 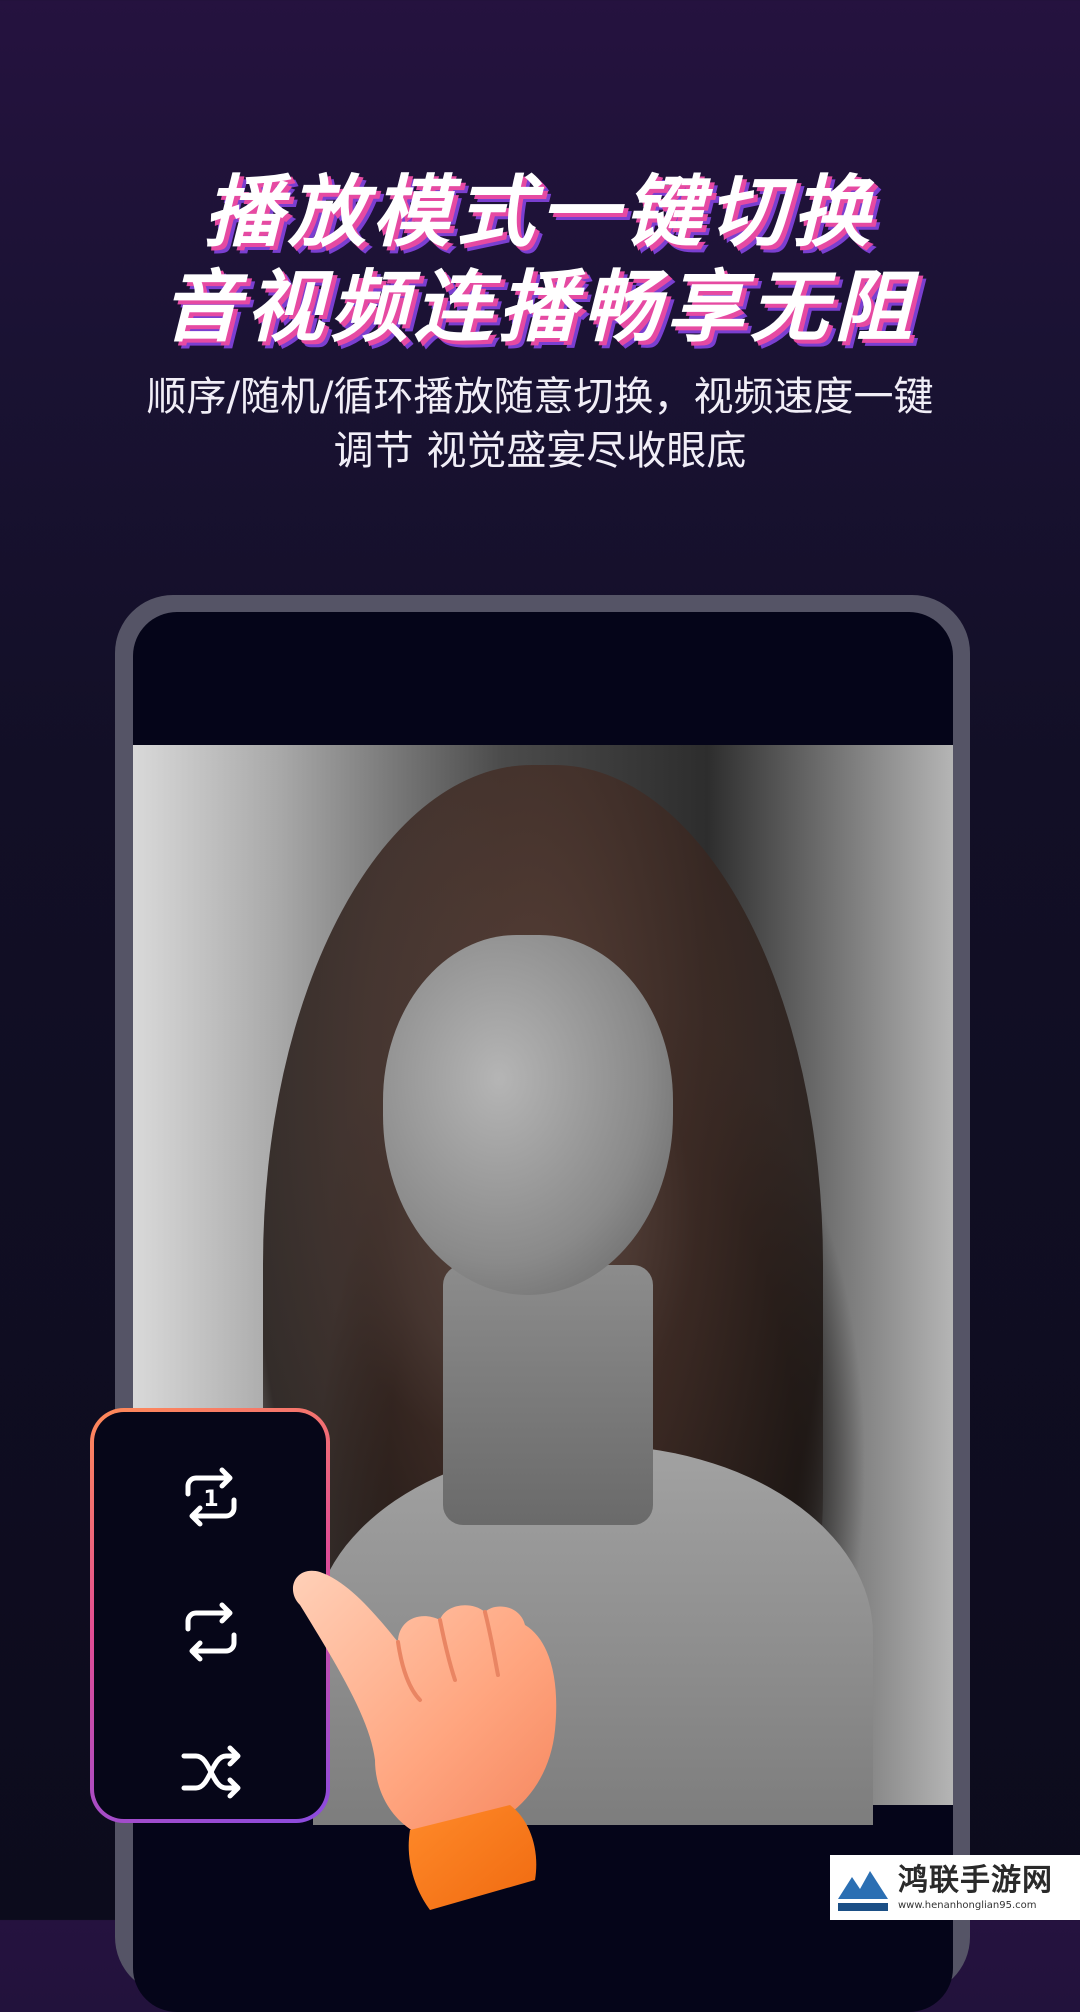 What do you see at coordinates (975, 1880) in the screenshot?
I see `watermark-title: 鸿联手游网` at bounding box center [975, 1880].